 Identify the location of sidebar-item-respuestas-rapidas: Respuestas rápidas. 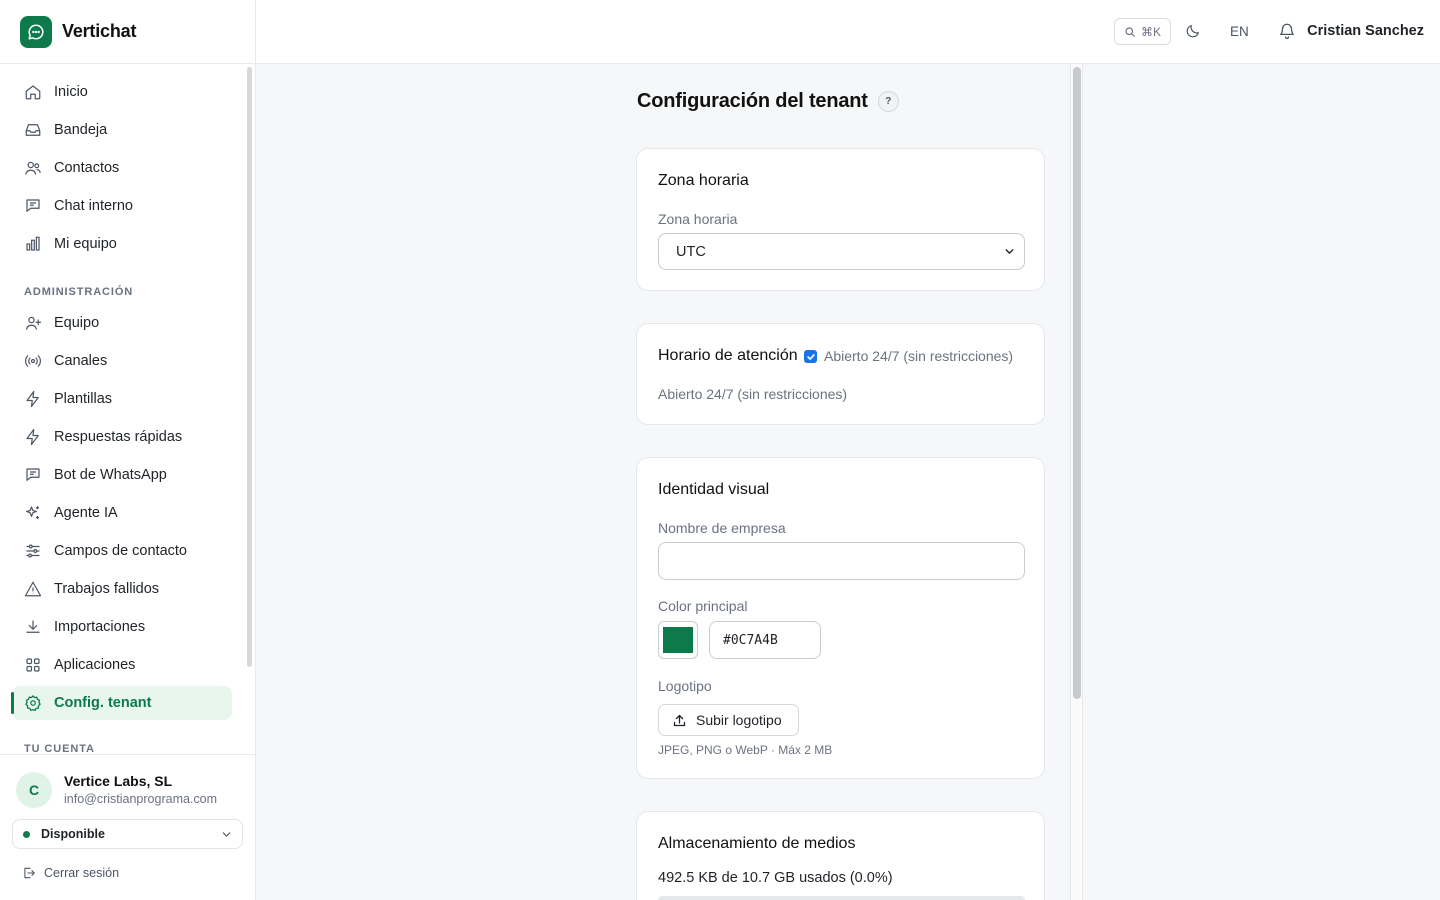
(122, 437).